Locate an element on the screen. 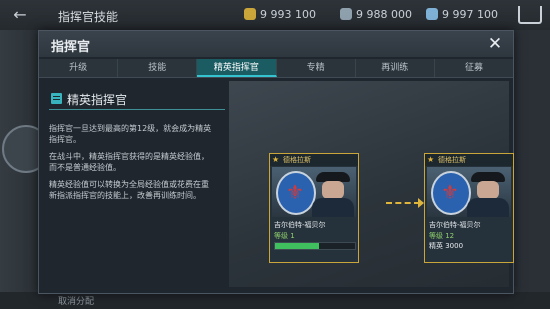 This screenshot has height=309, width=550. gold-icon is located at coordinates (432, 14).